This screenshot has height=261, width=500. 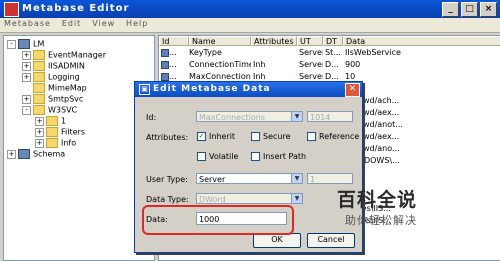 What do you see at coordinates (277, 240) in the screenshot?
I see `ok-button: OK` at bounding box center [277, 240].